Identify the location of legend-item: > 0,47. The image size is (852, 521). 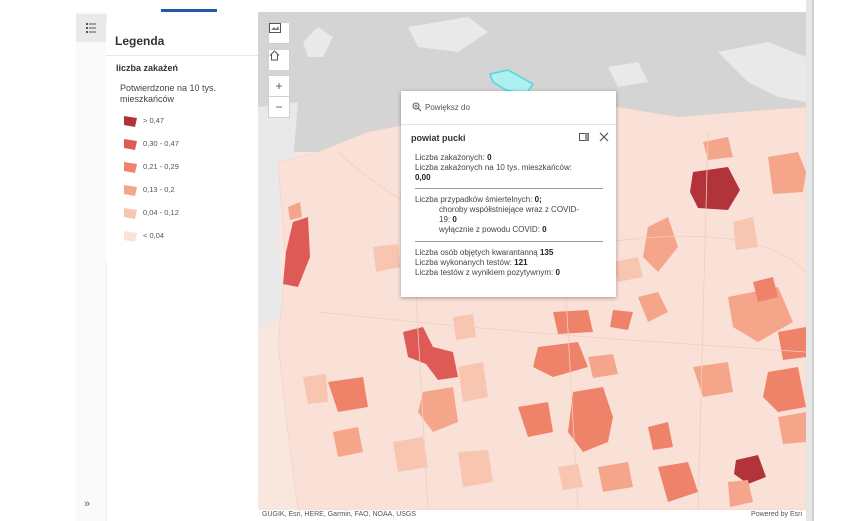
(144, 120).